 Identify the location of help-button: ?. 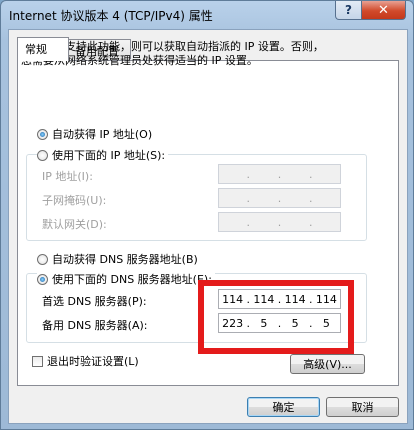
(348, 10).